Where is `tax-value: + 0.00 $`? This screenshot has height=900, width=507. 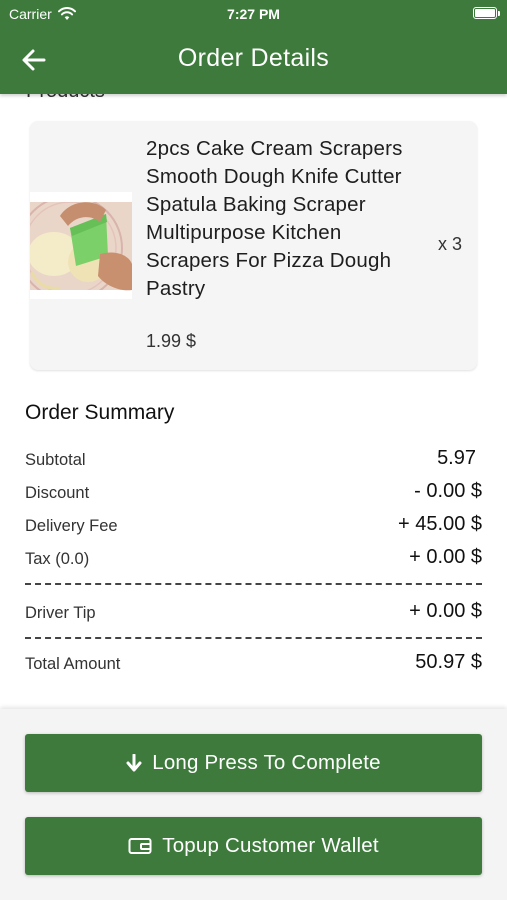 tax-value: + 0.00 $ is located at coordinates (445, 557).